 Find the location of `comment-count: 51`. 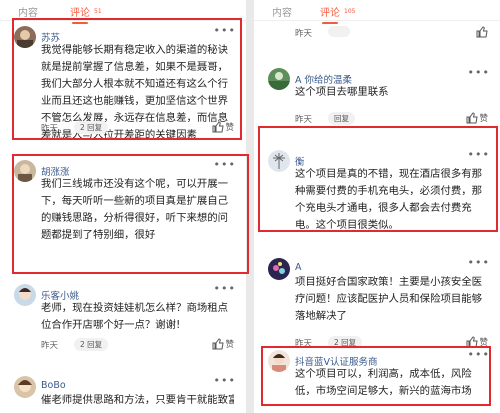

comment-count: 51 is located at coordinates (98, 11).